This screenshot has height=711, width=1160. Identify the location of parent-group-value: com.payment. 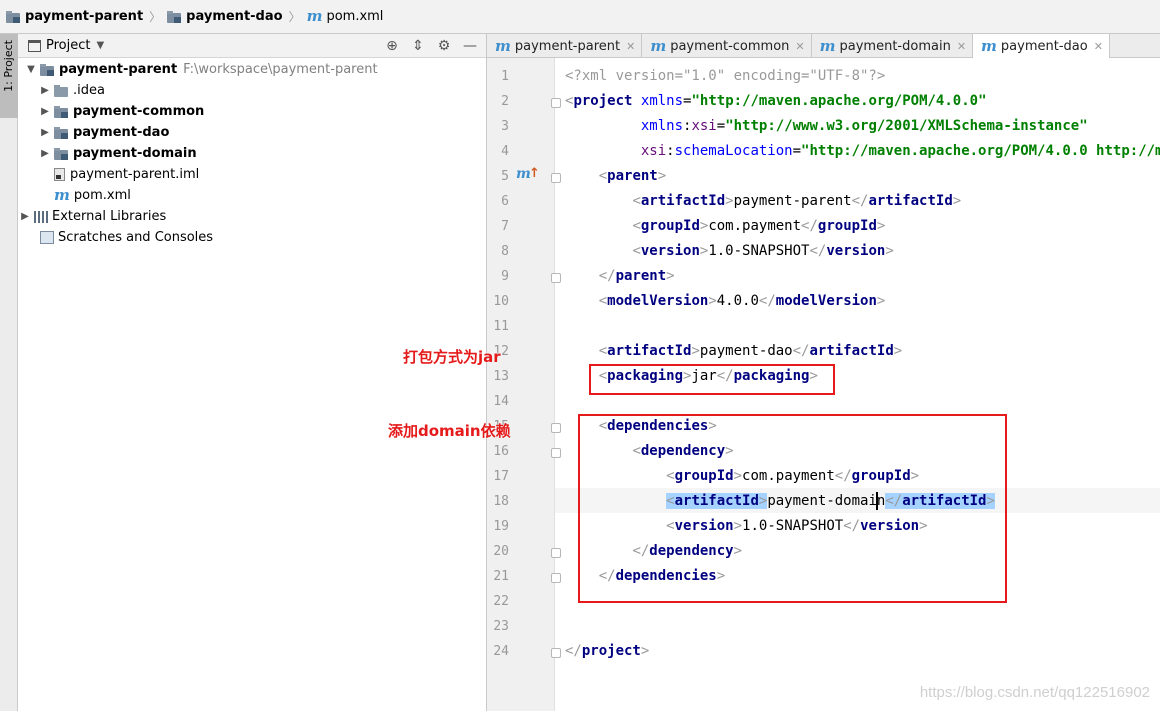
(755, 226).